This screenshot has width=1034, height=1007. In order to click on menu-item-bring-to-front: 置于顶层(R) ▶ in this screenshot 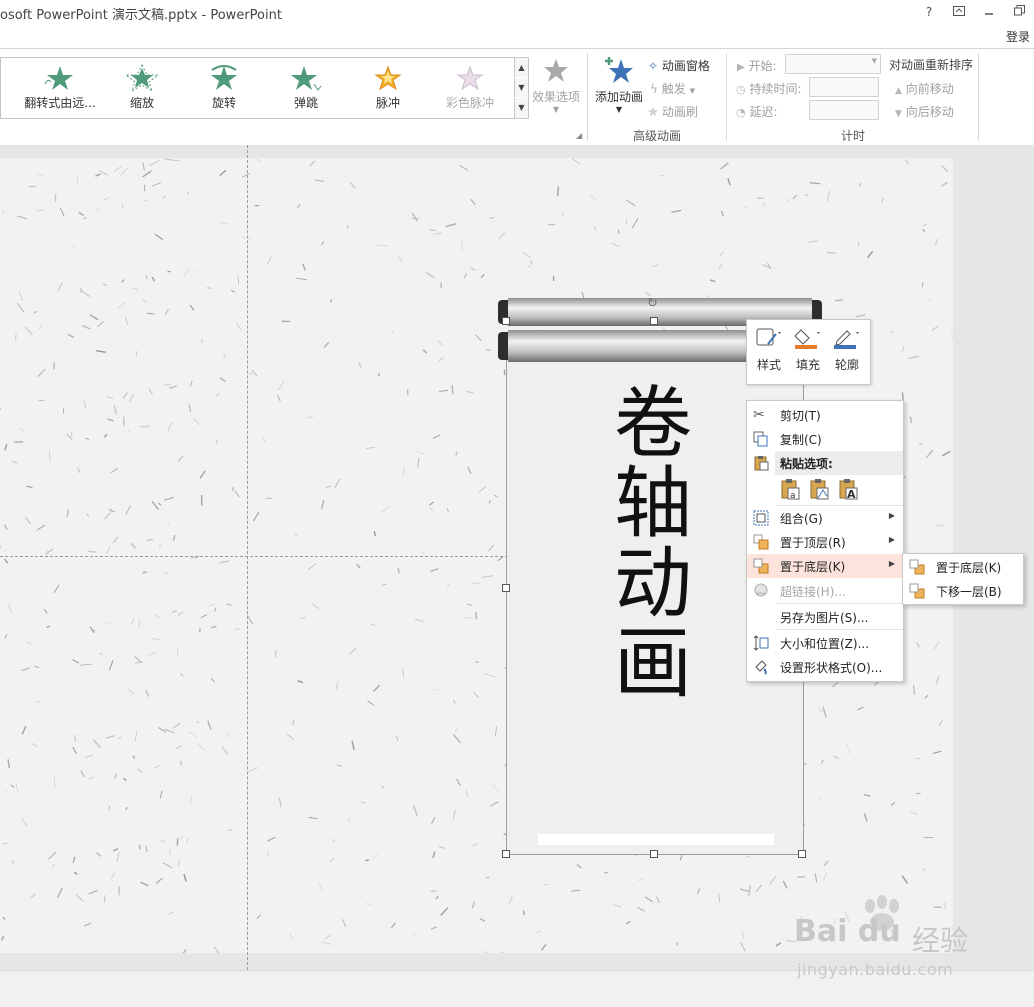, I will do `click(825, 542)`.